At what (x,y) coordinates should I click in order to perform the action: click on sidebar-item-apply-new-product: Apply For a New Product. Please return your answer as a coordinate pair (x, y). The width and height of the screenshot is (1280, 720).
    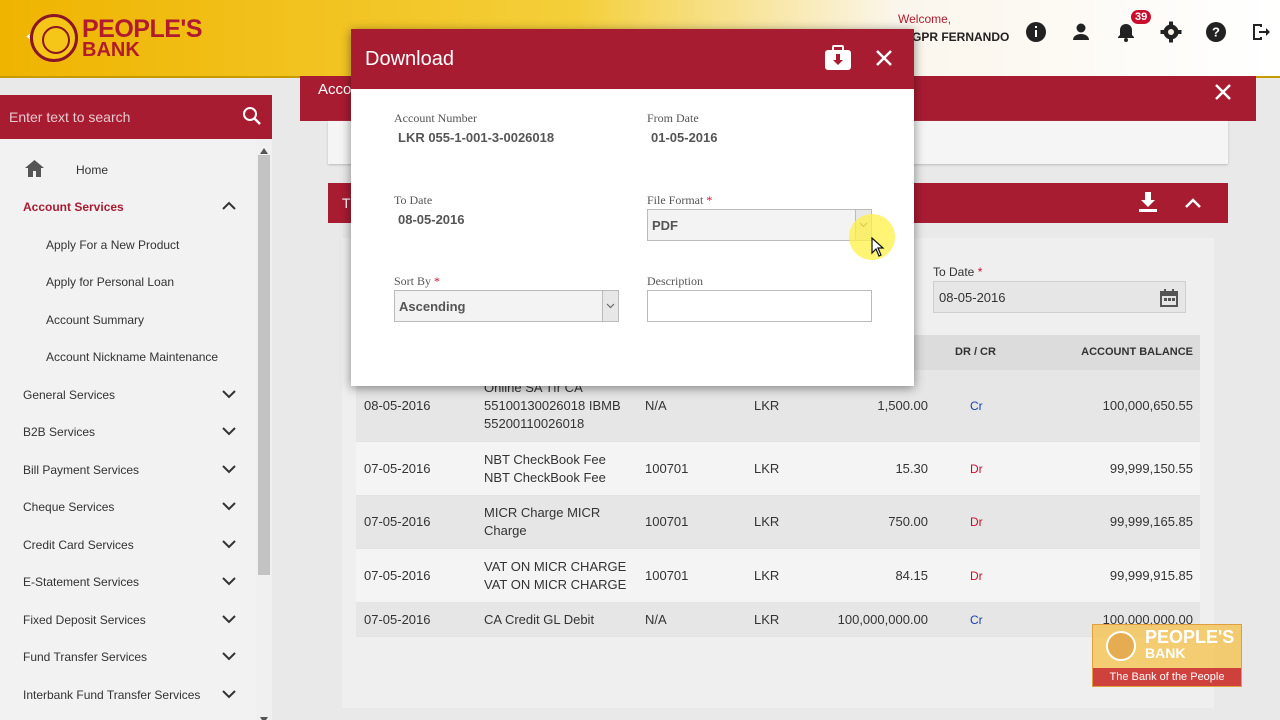
    Looking at the image, I should click on (127, 244).